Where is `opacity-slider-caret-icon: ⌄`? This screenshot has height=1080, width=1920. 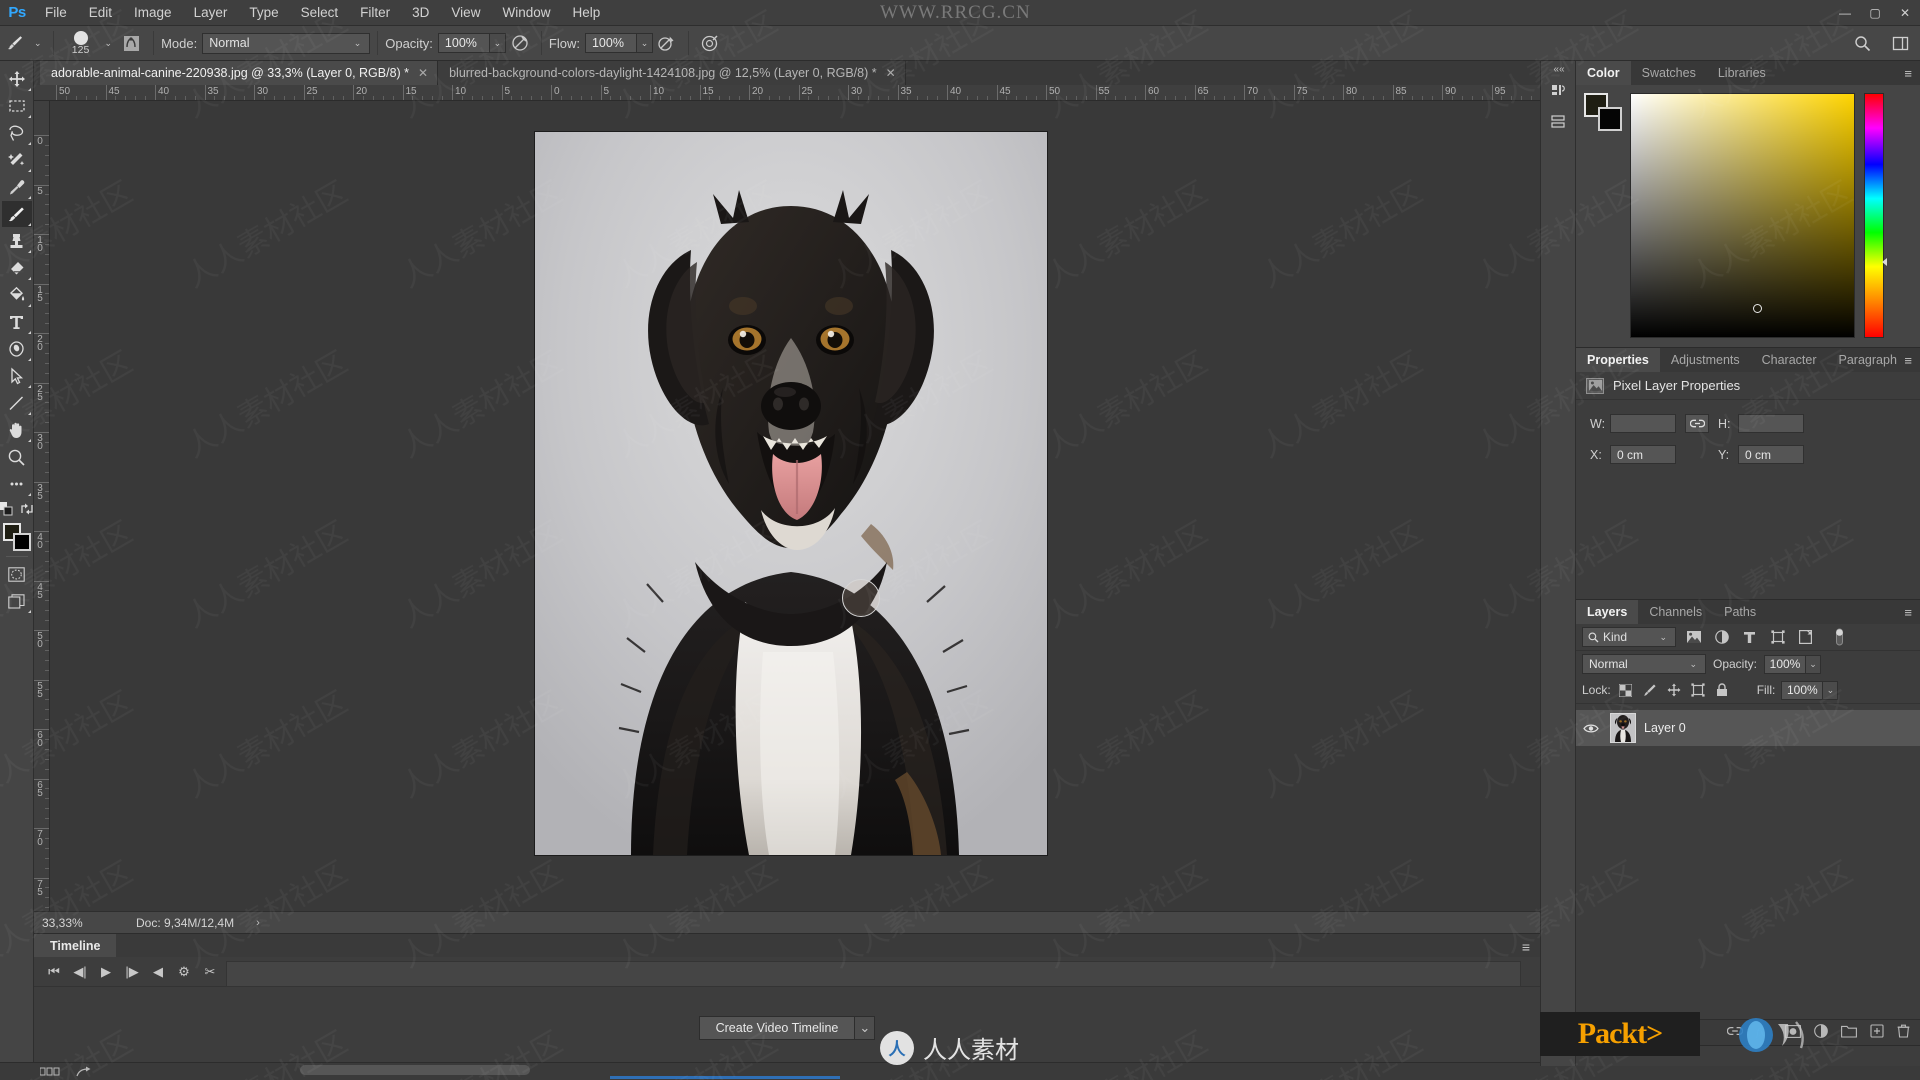 opacity-slider-caret-icon: ⌄ is located at coordinates (1814, 664).